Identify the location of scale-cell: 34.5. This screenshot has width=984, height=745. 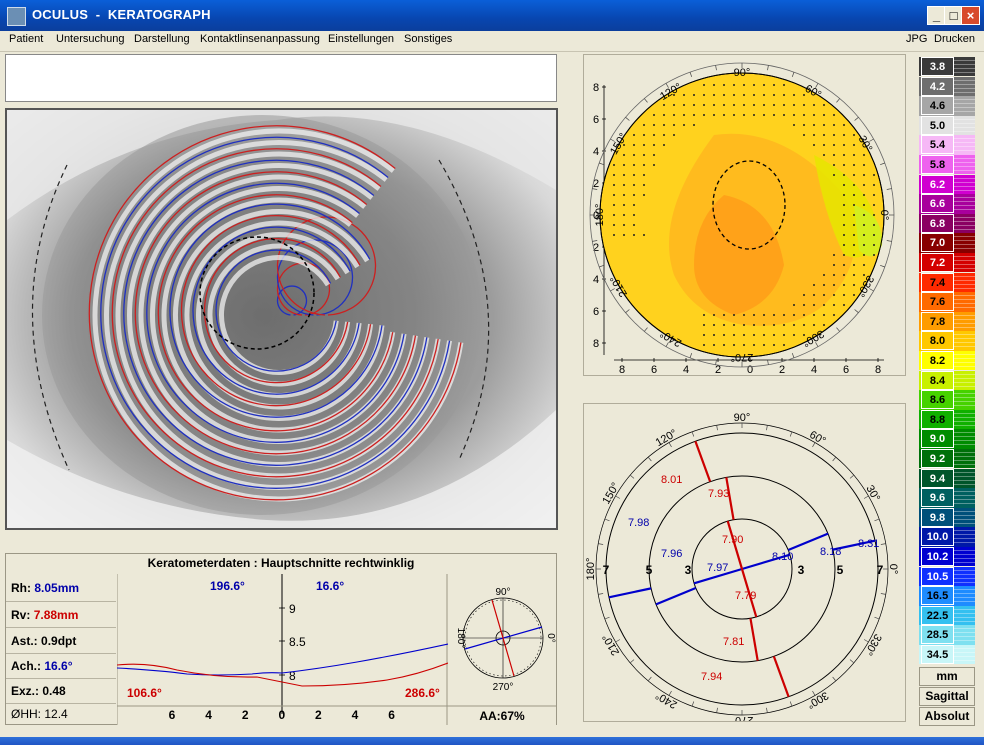
(947, 655).